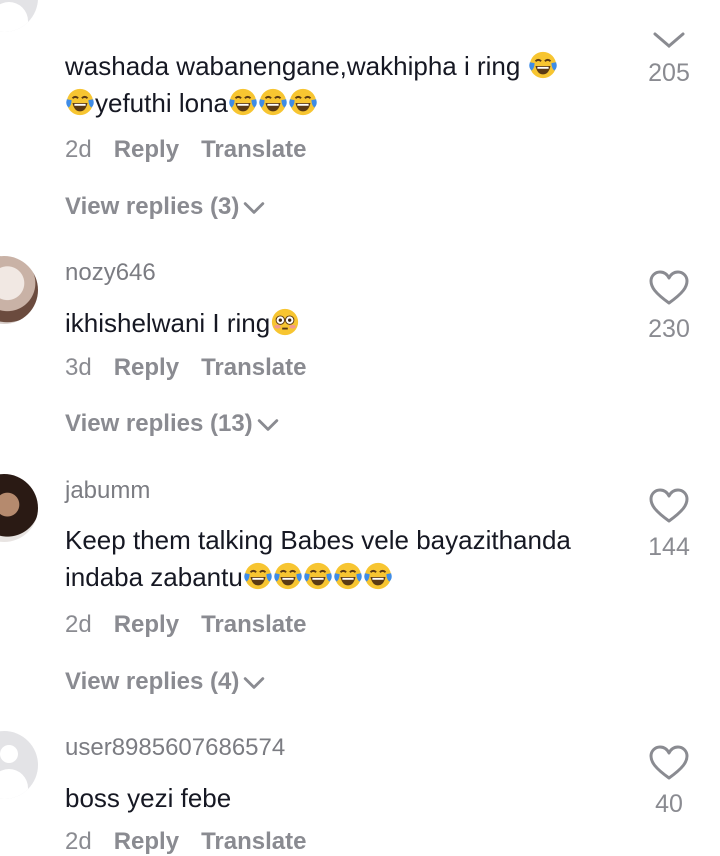 The height and width of the screenshot is (856, 720). What do you see at coordinates (185, 368) in the screenshot?
I see `comment-meta: 3d Reply Translate` at bounding box center [185, 368].